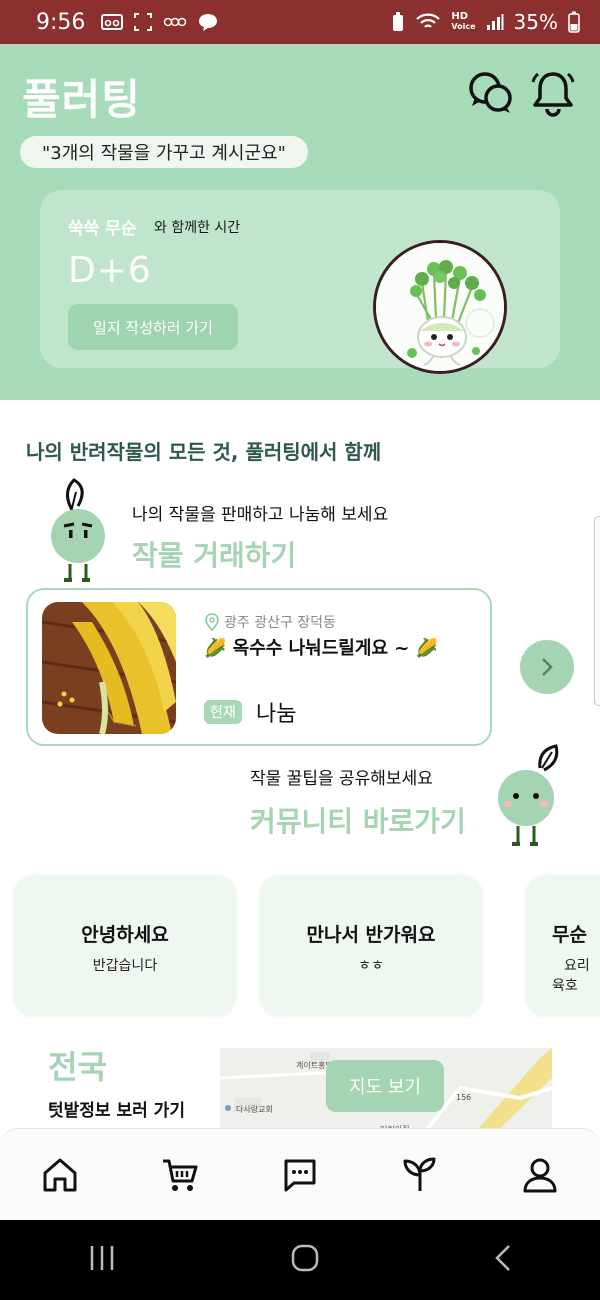  I want to click on radish-sprout-illustration, so click(440, 307).